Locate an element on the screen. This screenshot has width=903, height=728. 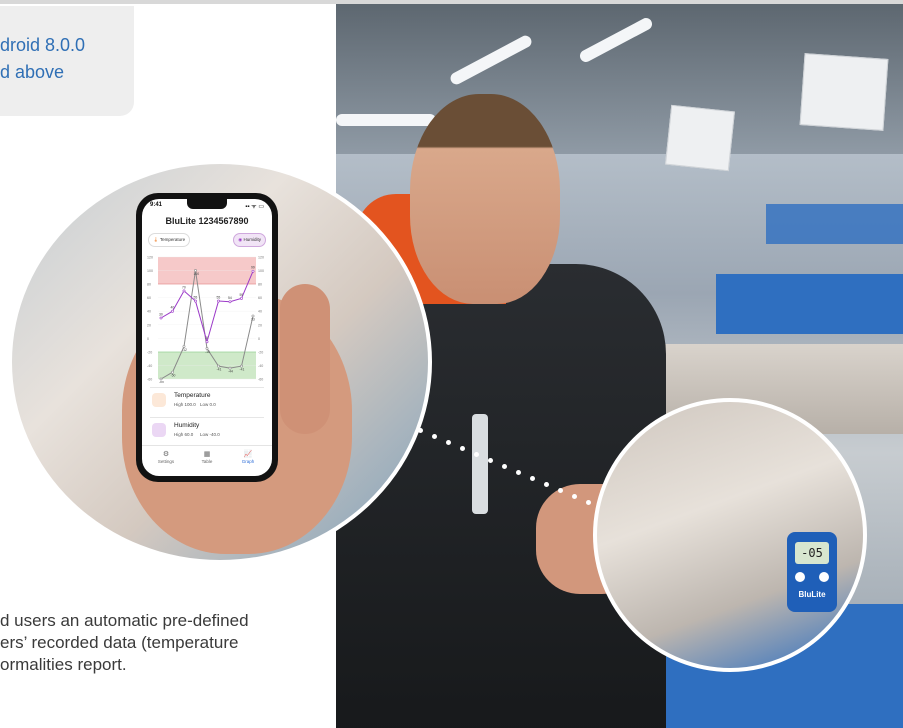
ceiling-light is located at coordinates (386, 120).